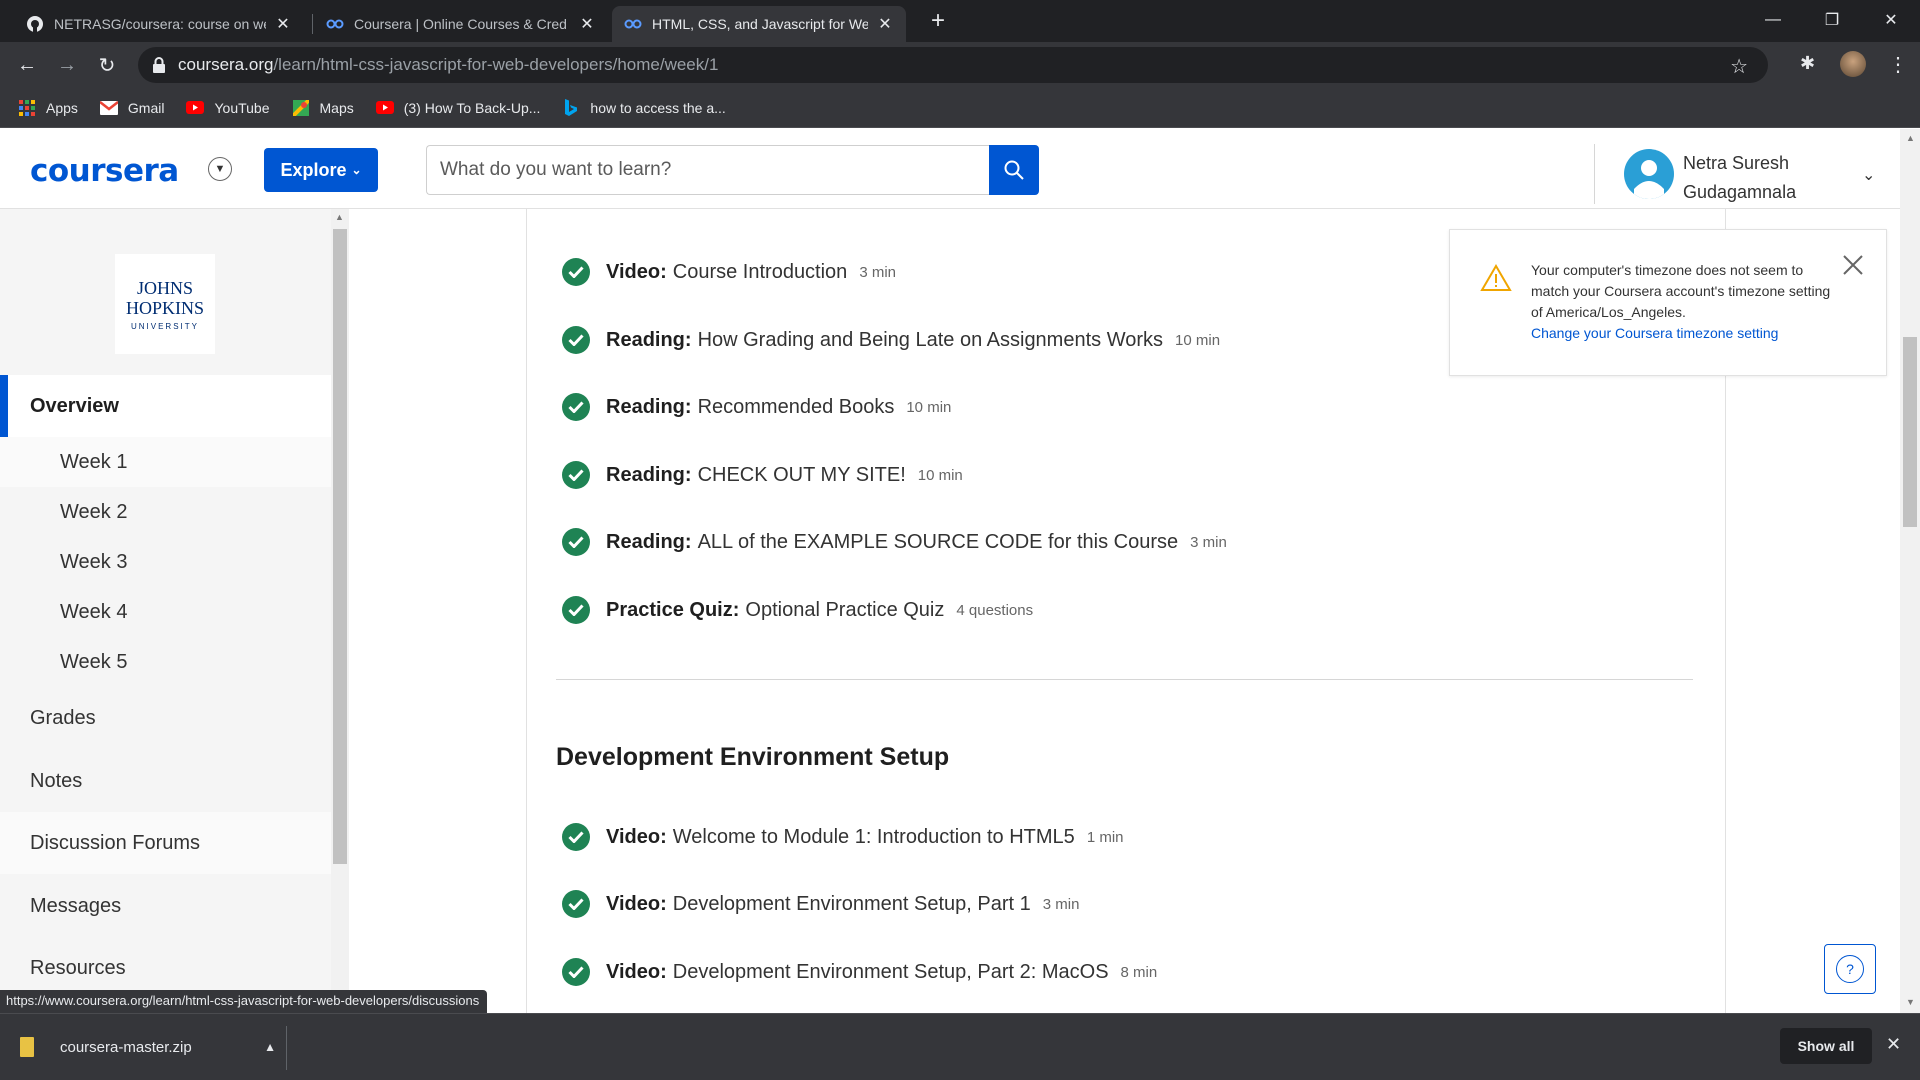 This screenshot has height=1080, width=1920. I want to click on lesson-title: Recommended Books, so click(796, 406).